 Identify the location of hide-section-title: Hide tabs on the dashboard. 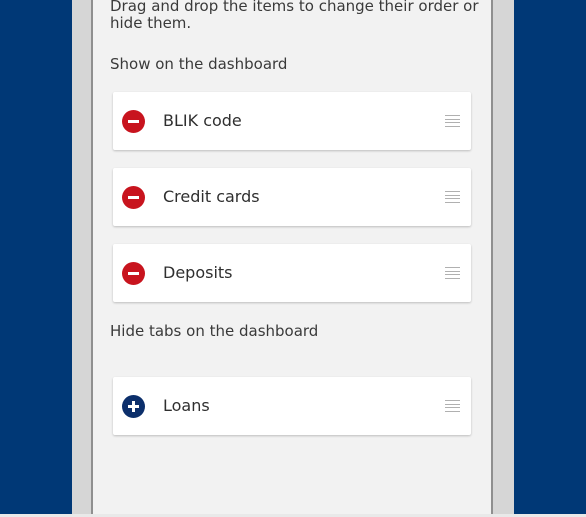
(214, 331).